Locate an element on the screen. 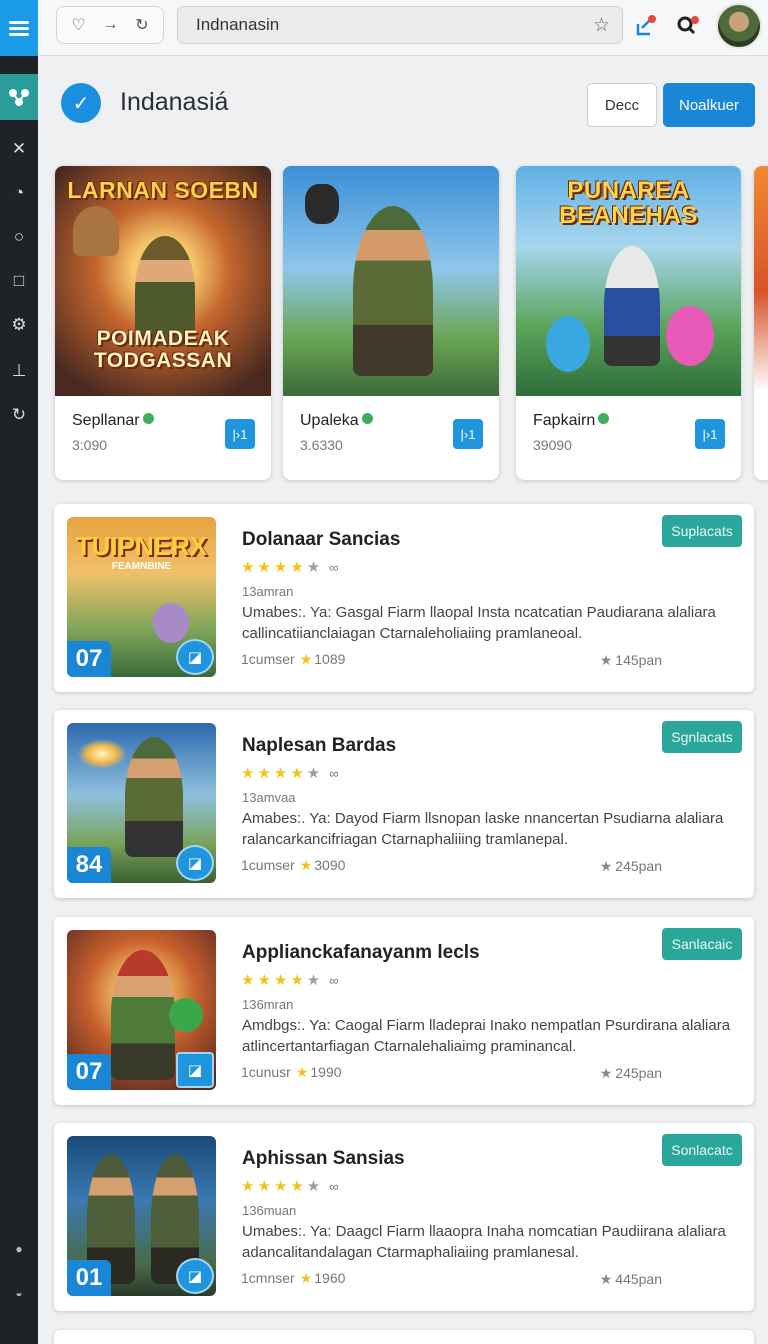 Image resolution: width=768 pixels, height=1344 pixels. side-rail: ✕ ◔ ○ □ ⚙ ⊥ ↻ ● ◒ is located at coordinates (19, 672).